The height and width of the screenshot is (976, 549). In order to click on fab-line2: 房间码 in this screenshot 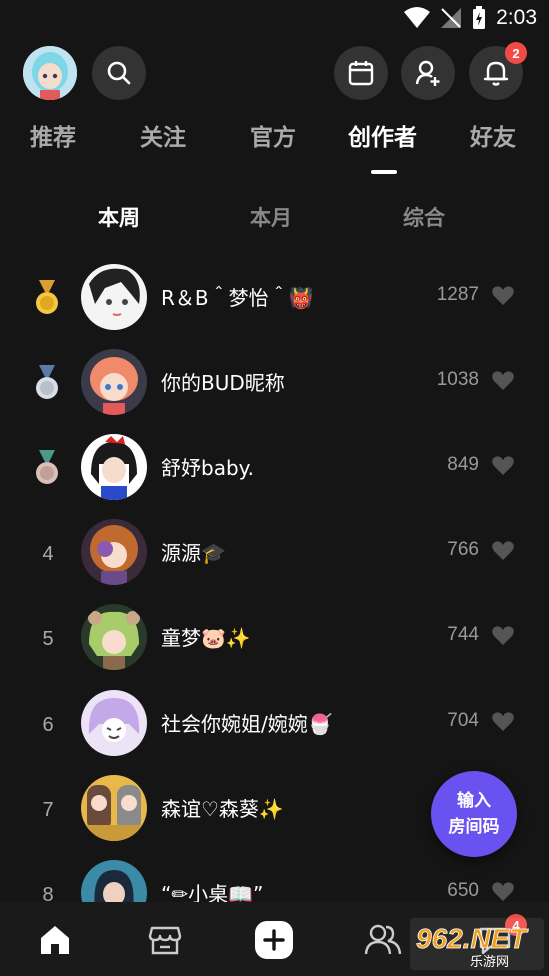, I will do `click(474, 827)`.